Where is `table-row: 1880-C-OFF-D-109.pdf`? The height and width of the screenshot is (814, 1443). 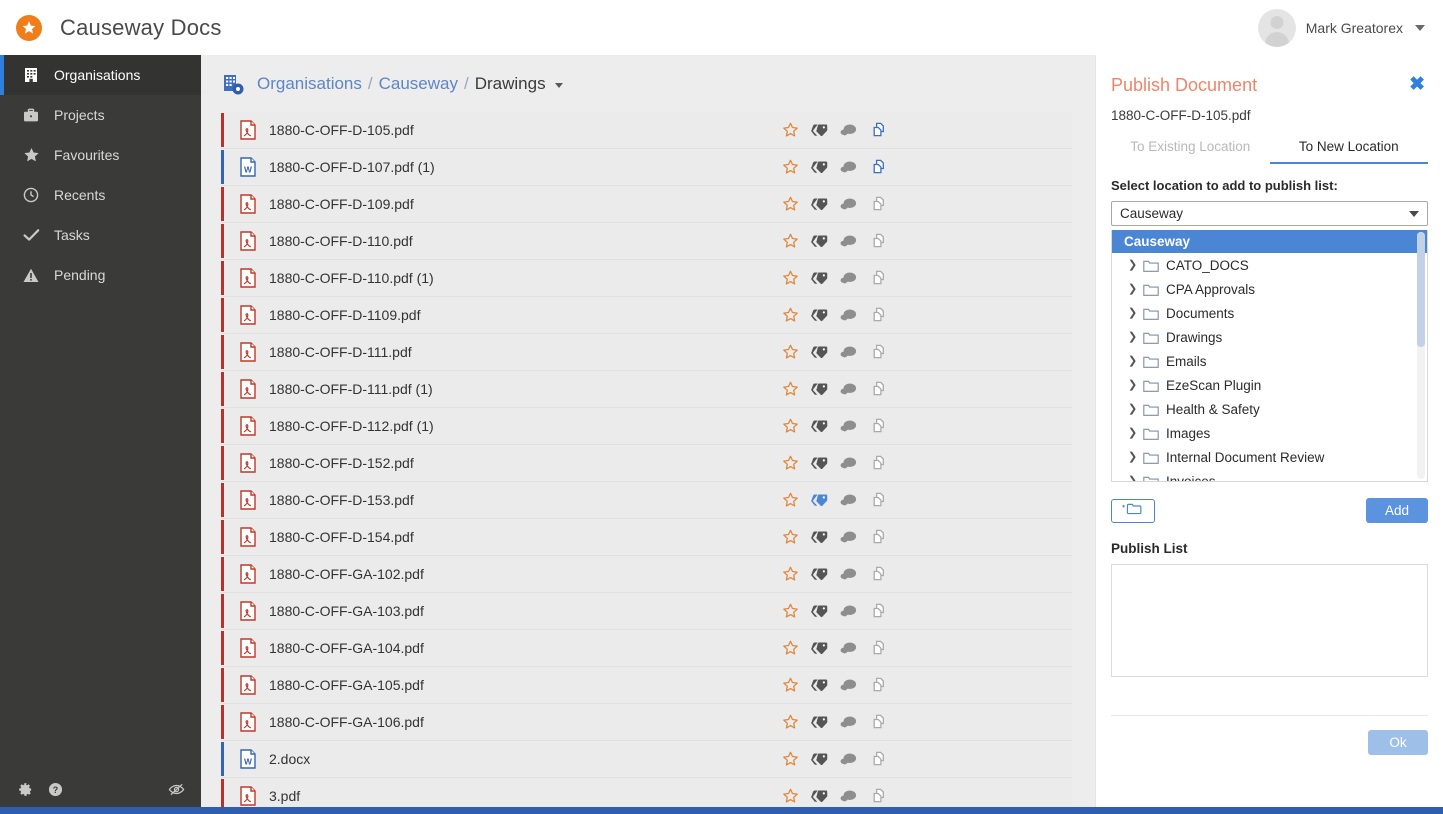 table-row: 1880-C-OFF-D-109.pdf is located at coordinates (646, 204).